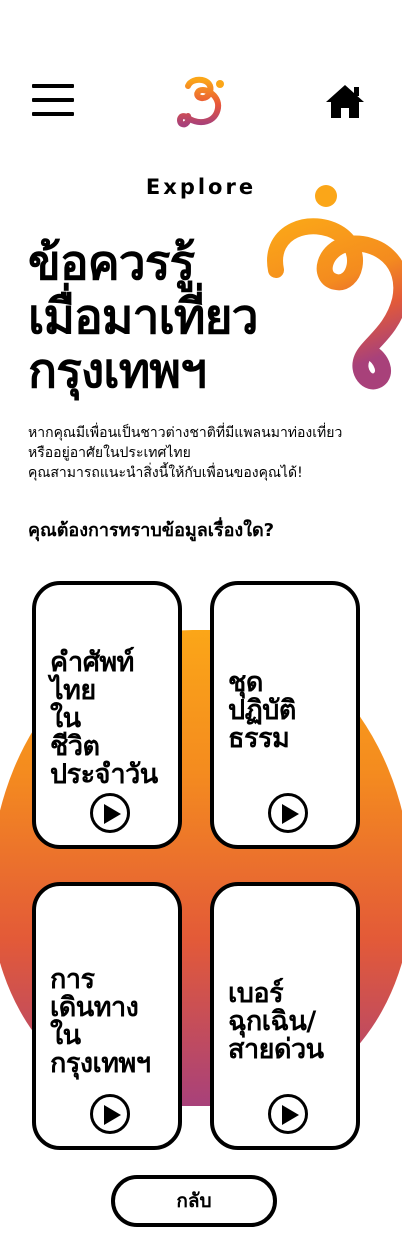 The height and width of the screenshot is (1252, 402). Describe the element at coordinates (276, 1049) in the screenshot. I see `card-label-line: สายด่วน` at that location.